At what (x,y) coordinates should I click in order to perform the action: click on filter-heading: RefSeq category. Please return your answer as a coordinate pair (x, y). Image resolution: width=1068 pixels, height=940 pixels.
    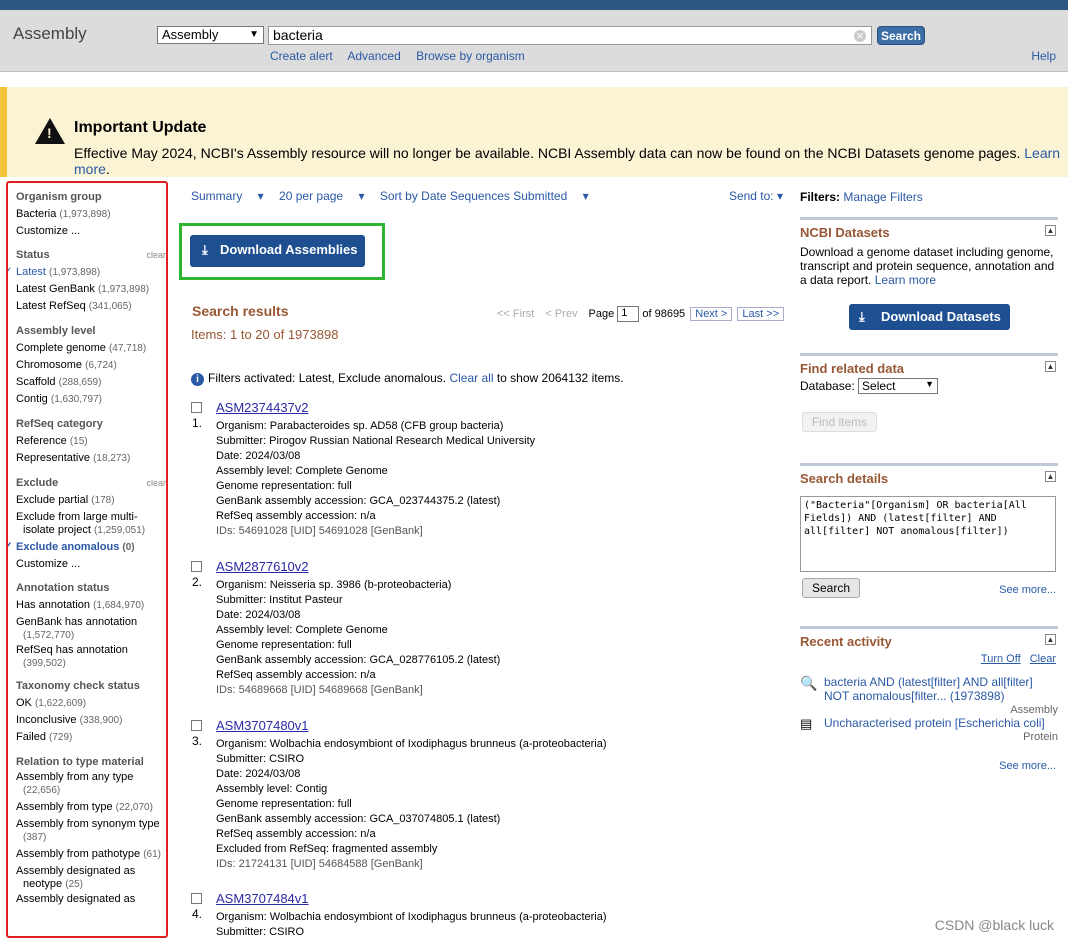
    Looking at the image, I should click on (59, 424).